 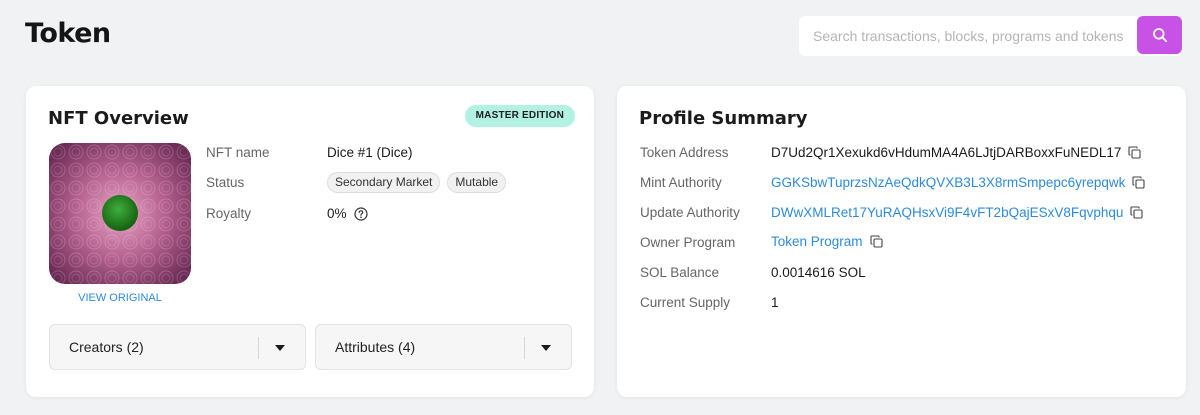 What do you see at coordinates (443, 347) in the screenshot?
I see `attributes-accordion: Attributes (4)` at bounding box center [443, 347].